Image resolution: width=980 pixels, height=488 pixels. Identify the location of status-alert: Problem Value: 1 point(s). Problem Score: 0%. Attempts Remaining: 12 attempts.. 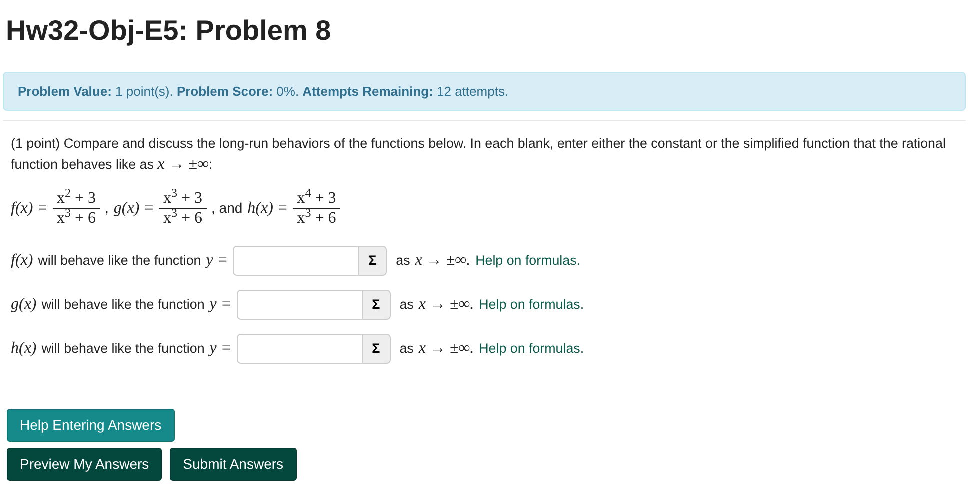
(484, 92).